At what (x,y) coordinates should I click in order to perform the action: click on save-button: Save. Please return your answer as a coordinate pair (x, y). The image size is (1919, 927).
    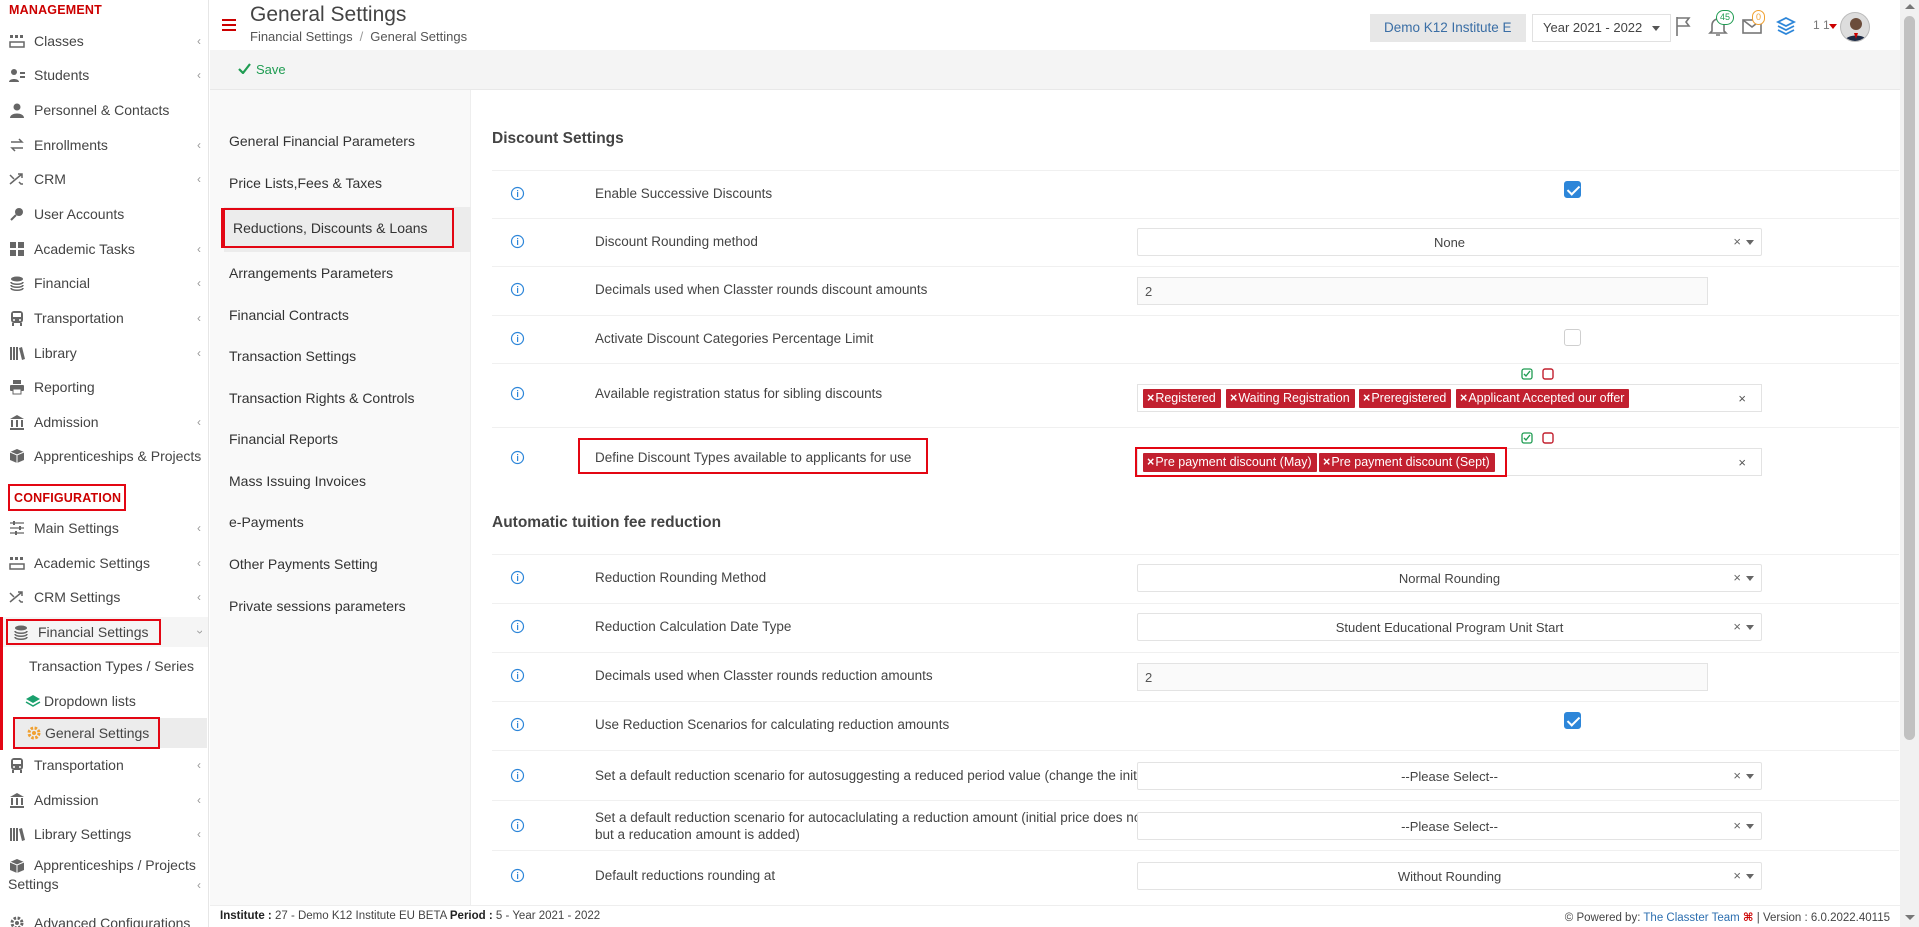
    Looking at the image, I should click on (262, 69).